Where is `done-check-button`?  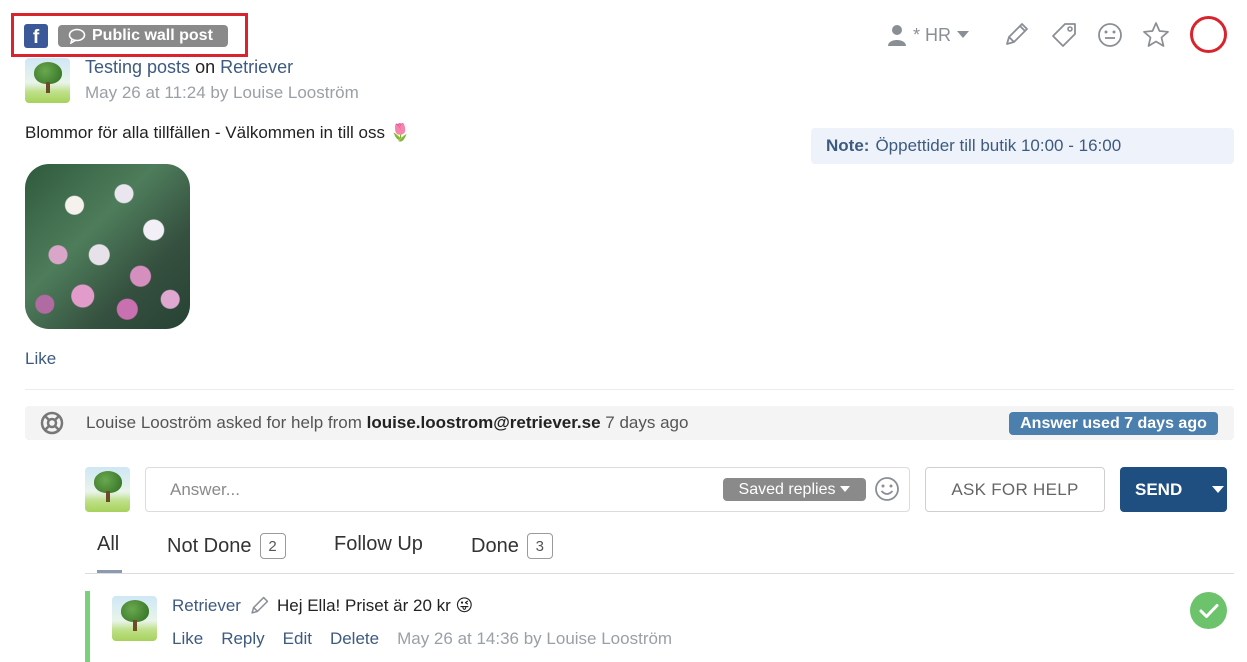
done-check-button is located at coordinates (1208, 610).